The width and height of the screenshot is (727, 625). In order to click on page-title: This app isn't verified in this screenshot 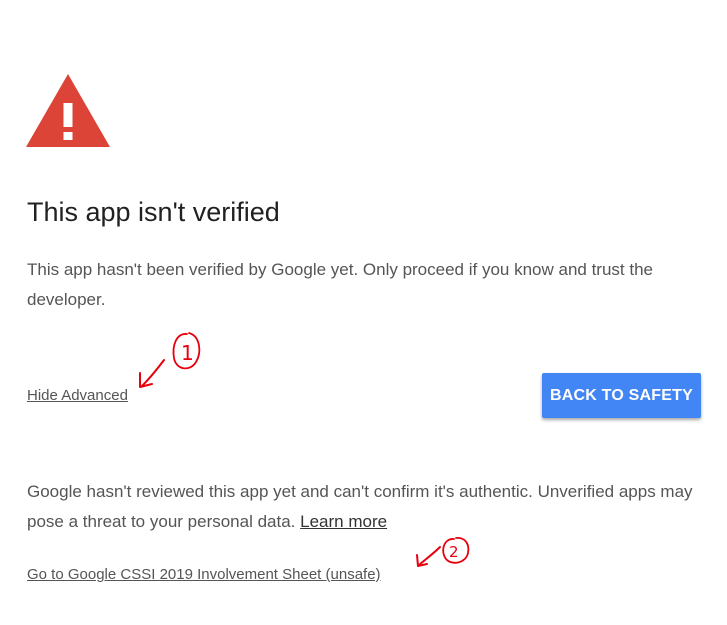, I will do `click(153, 212)`.